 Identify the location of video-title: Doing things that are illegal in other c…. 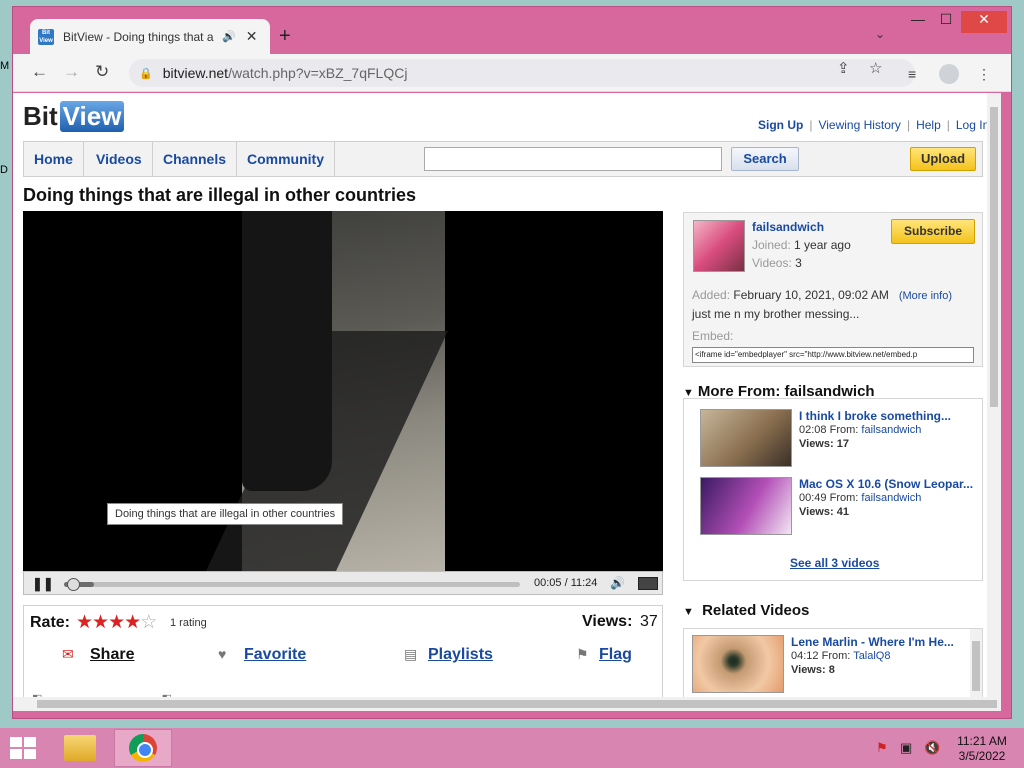
(220, 195).